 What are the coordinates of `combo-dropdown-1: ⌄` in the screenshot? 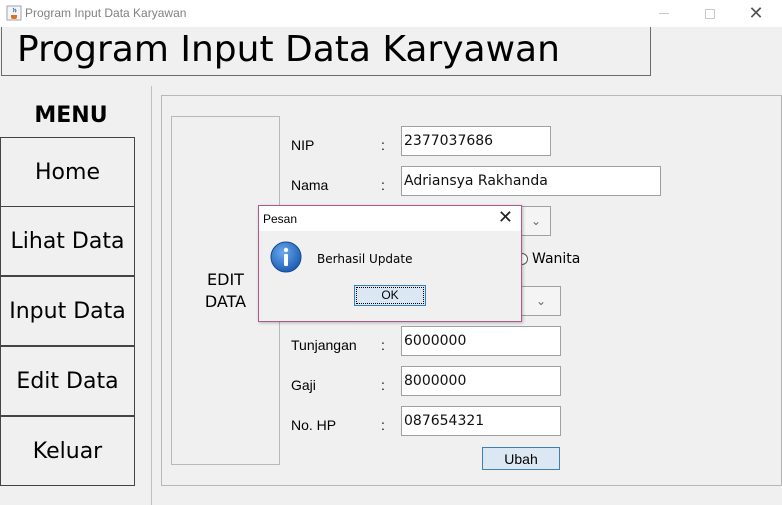 It's located at (536, 221).